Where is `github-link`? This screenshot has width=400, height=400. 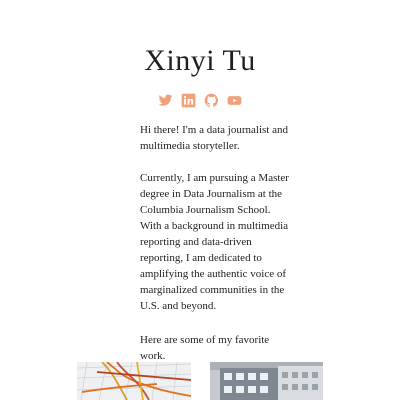 github-link is located at coordinates (211, 100).